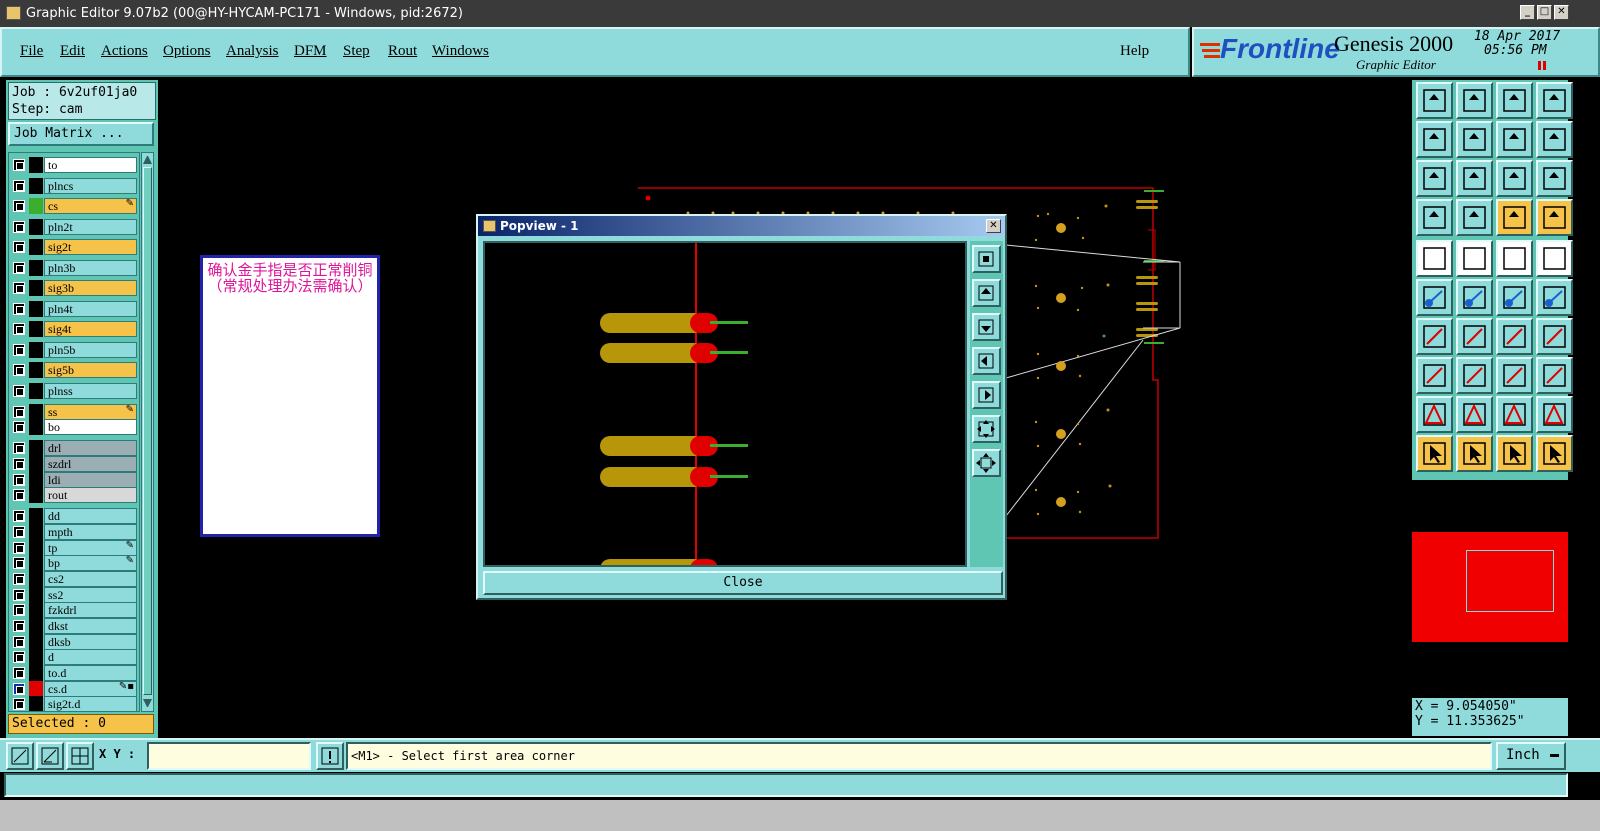 This screenshot has height=831, width=1600. I want to click on layer-name: cs, so click(90, 206).